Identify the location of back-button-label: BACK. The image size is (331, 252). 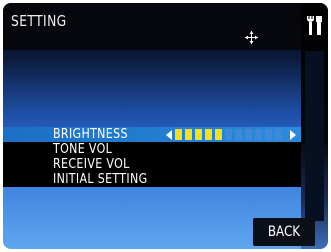
(284, 232).